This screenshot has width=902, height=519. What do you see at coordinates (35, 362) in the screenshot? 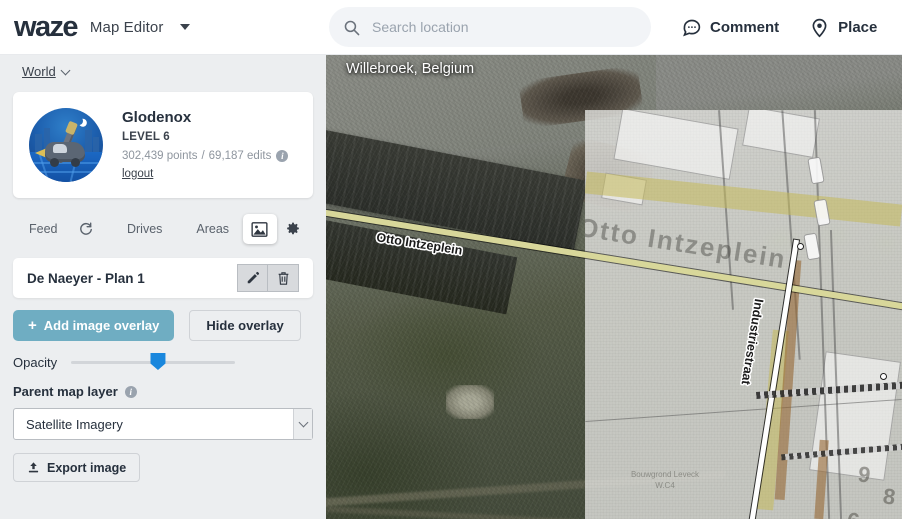
I see `opacity-label: Opacity` at bounding box center [35, 362].